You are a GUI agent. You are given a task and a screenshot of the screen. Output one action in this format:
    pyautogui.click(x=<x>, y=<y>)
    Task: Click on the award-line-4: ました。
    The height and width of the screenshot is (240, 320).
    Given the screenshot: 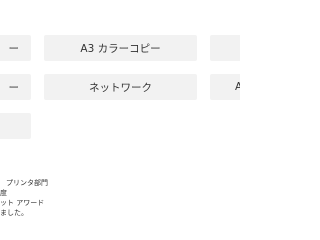 What is the action you would take?
    pyautogui.click(x=14, y=213)
    